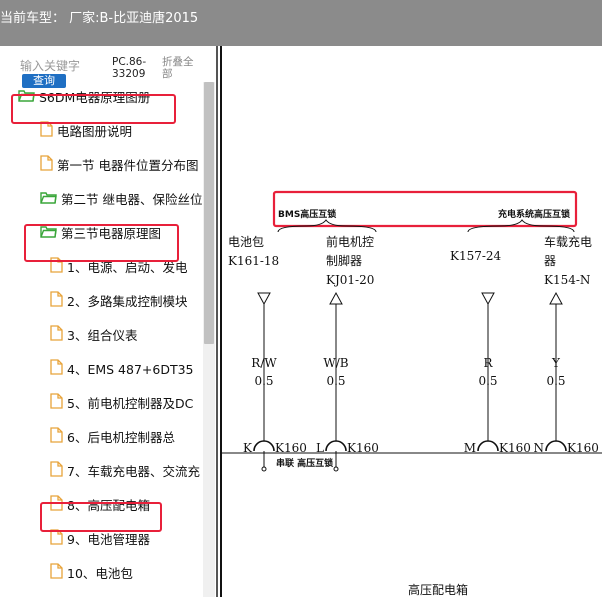  I want to click on diagram-title: 高压配电箱, so click(438, 589).